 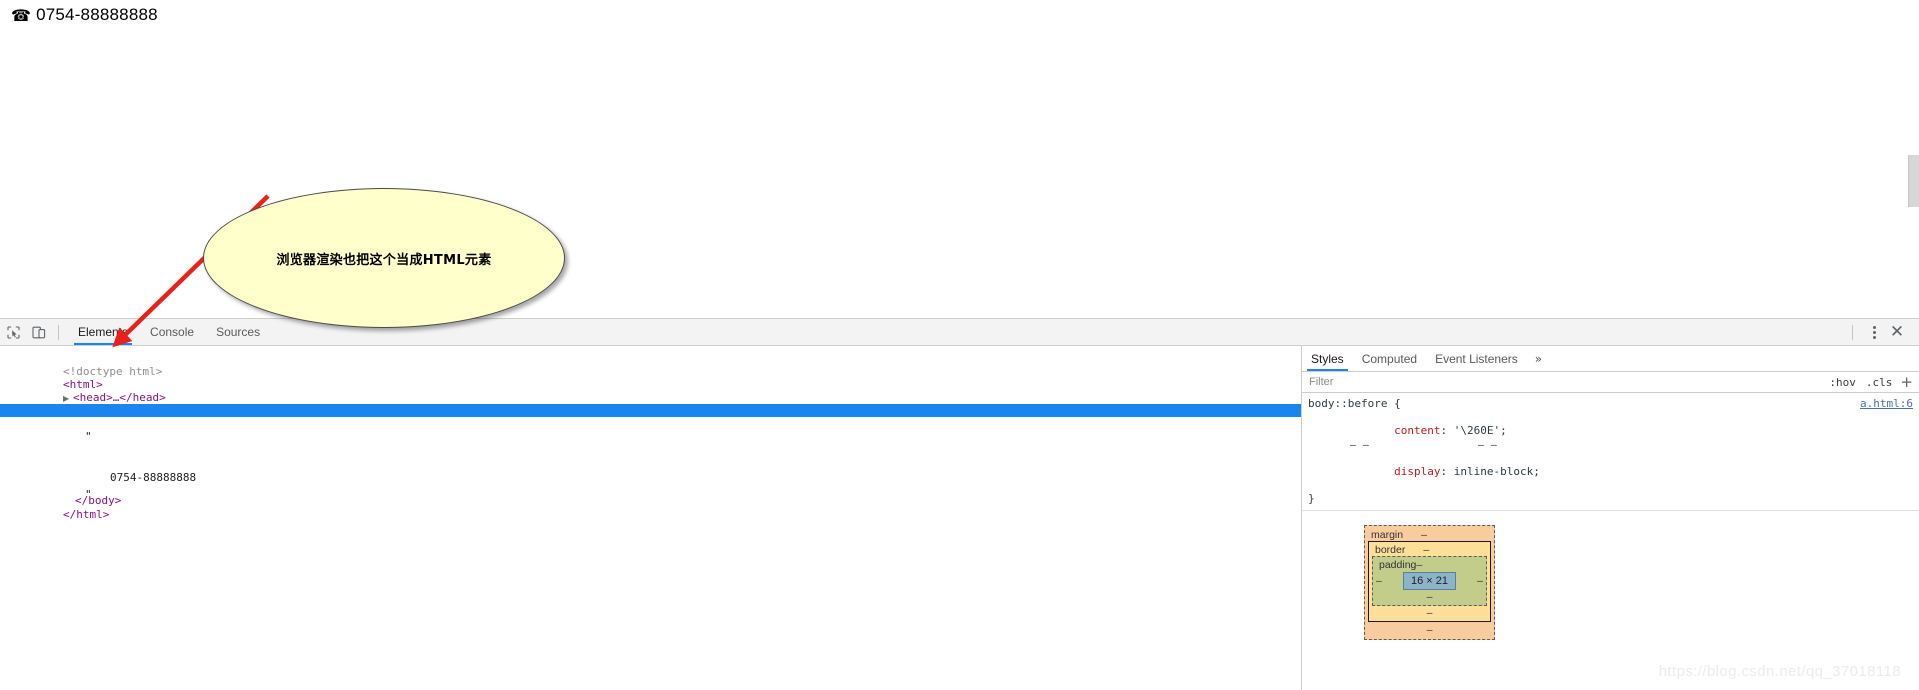 I want to click on toggle-device-toolbar-icon, so click(x=39, y=332).